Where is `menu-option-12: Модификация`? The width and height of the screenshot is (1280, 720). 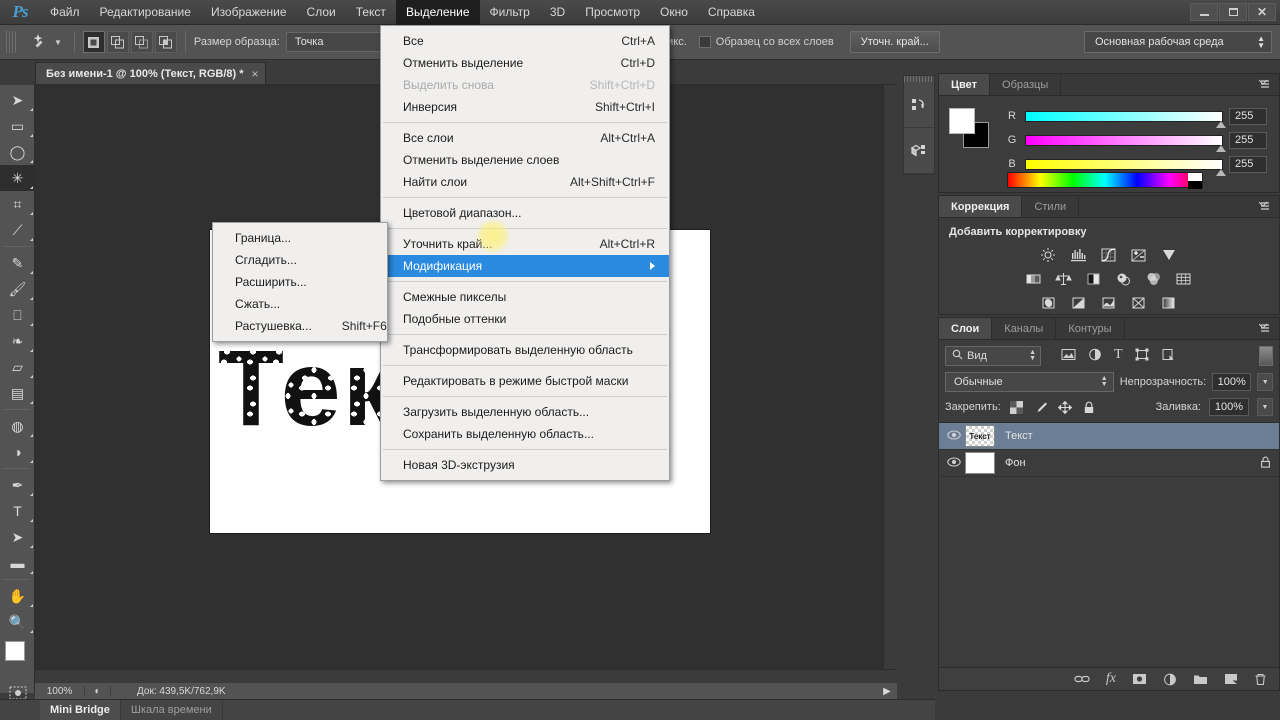
menu-option-12: Модификация is located at coordinates (525, 266).